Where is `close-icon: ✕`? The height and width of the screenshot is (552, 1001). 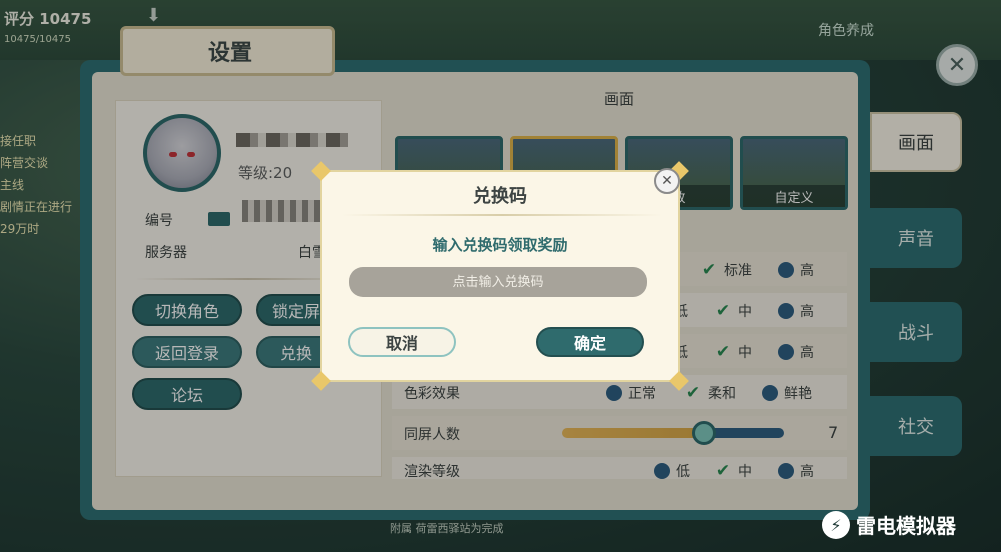
close-icon: ✕ is located at coordinates (667, 181).